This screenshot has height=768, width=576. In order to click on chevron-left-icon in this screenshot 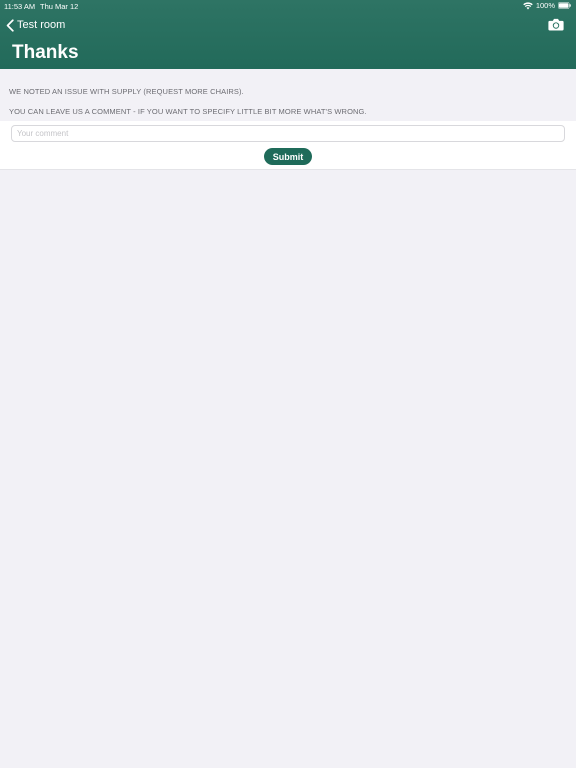, I will do `click(10, 25)`.